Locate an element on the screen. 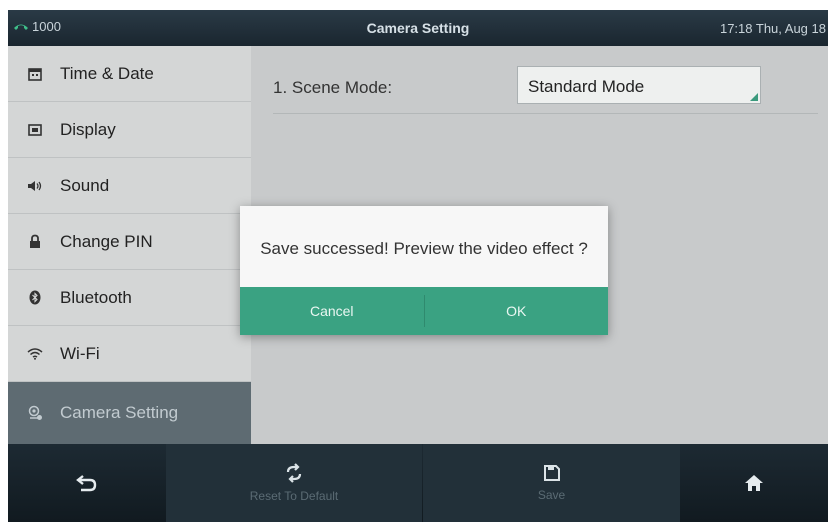 This screenshot has width=833, height=529. softkey-bar: Reset To Default Save is located at coordinates (418, 483).